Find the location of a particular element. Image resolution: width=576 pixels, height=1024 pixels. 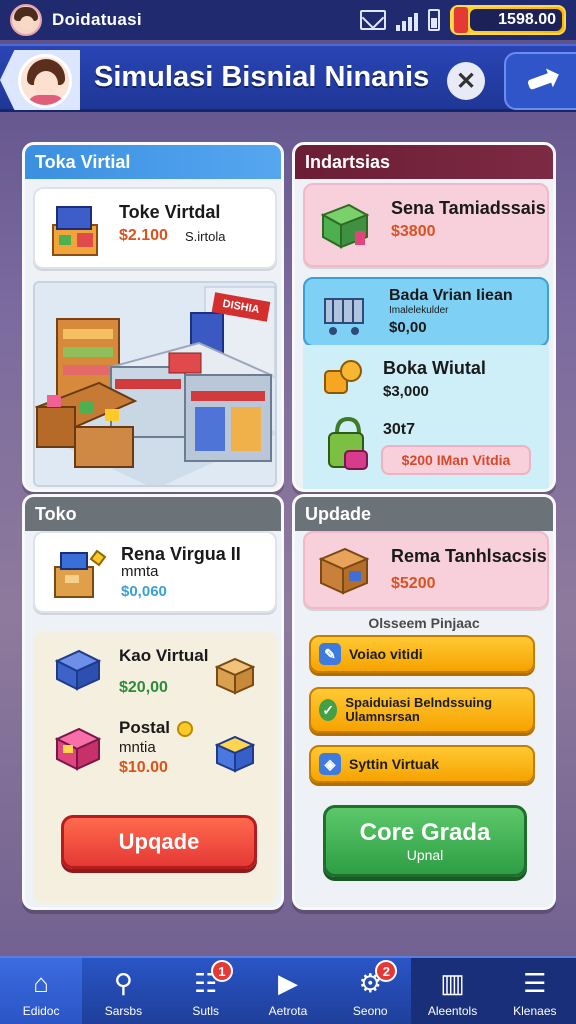

play-icon: ▶ is located at coordinates (287, 982).